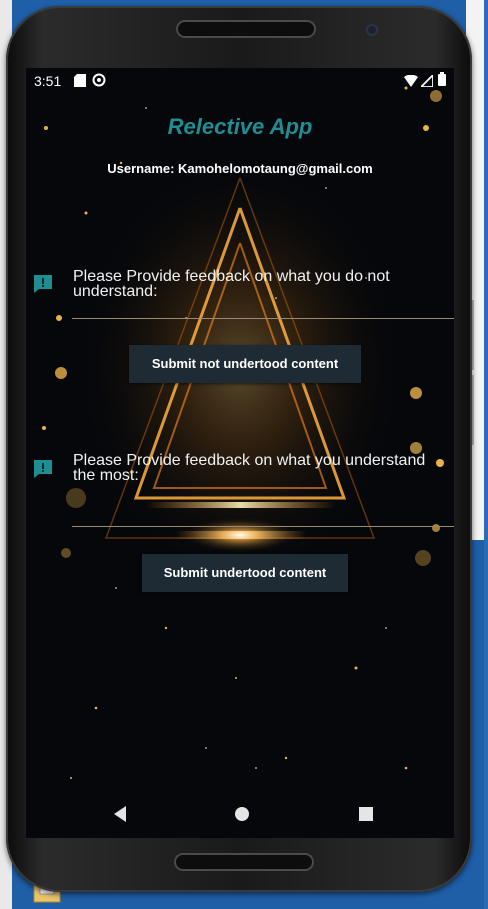  Describe the element at coordinates (366, 814) in the screenshot. I see `recents-icon` at that location.